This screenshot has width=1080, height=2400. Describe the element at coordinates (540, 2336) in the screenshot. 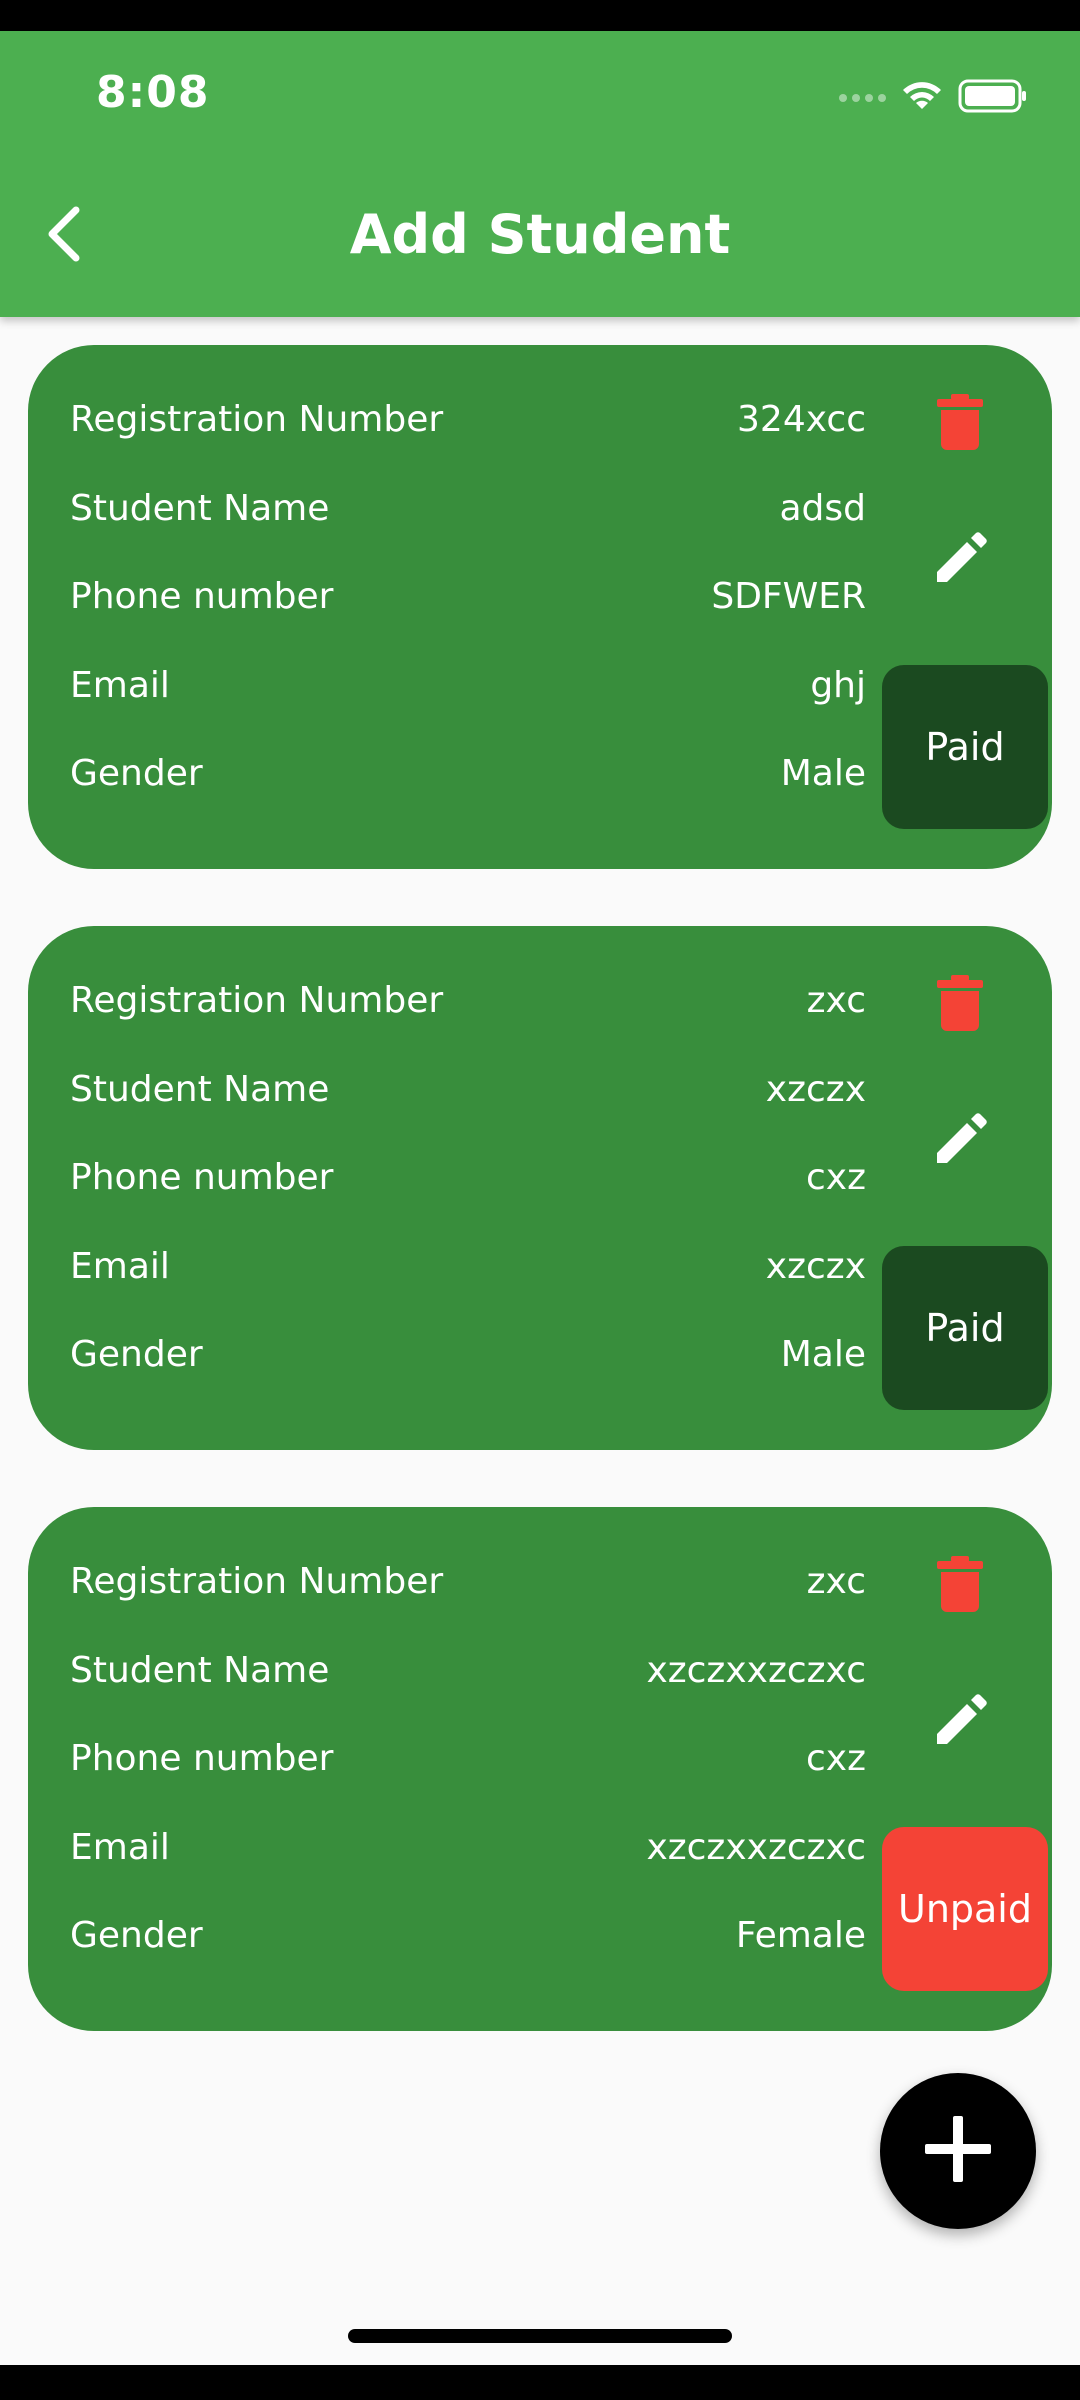

I see `home-indicator` at that location.